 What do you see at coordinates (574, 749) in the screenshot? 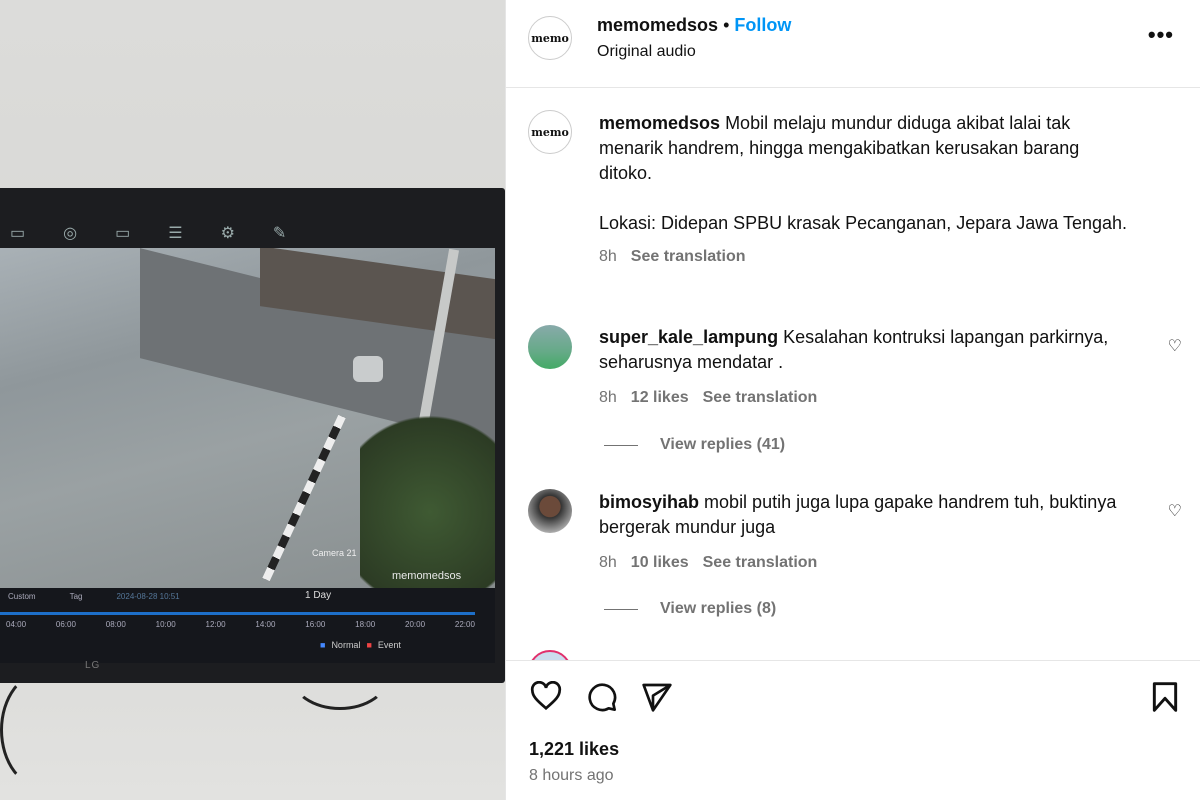
I see `like-count: 1,221 likes` at bounding box center [574, 749].